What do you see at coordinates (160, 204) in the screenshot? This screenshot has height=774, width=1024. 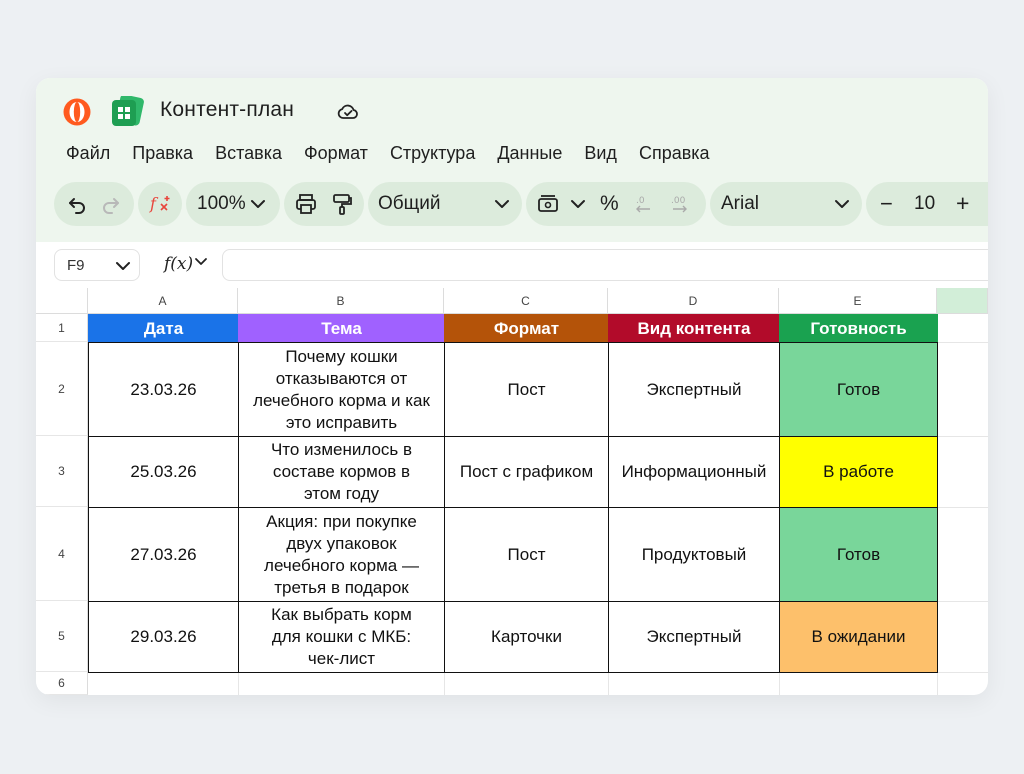 I see `function-button: f` at bounding box center [160, 204].